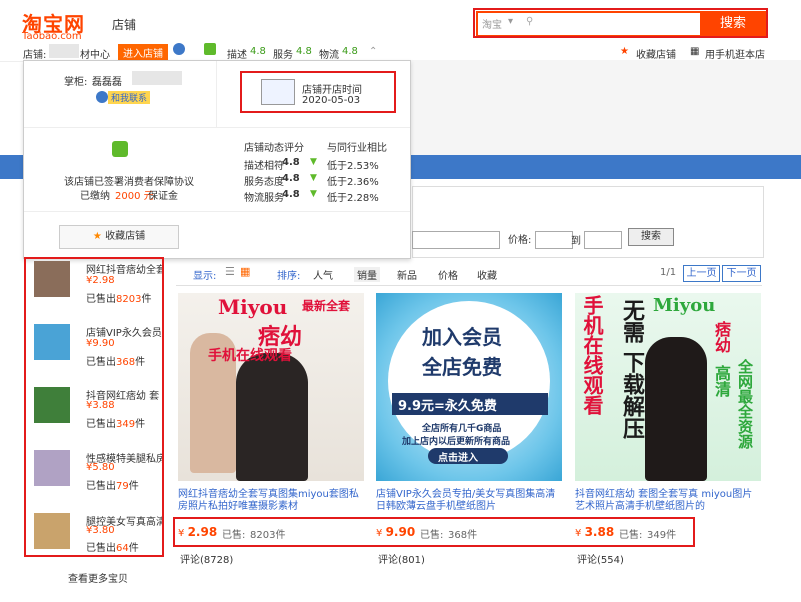  I want to click on image-right-text1: 高清, so click(721, 381).